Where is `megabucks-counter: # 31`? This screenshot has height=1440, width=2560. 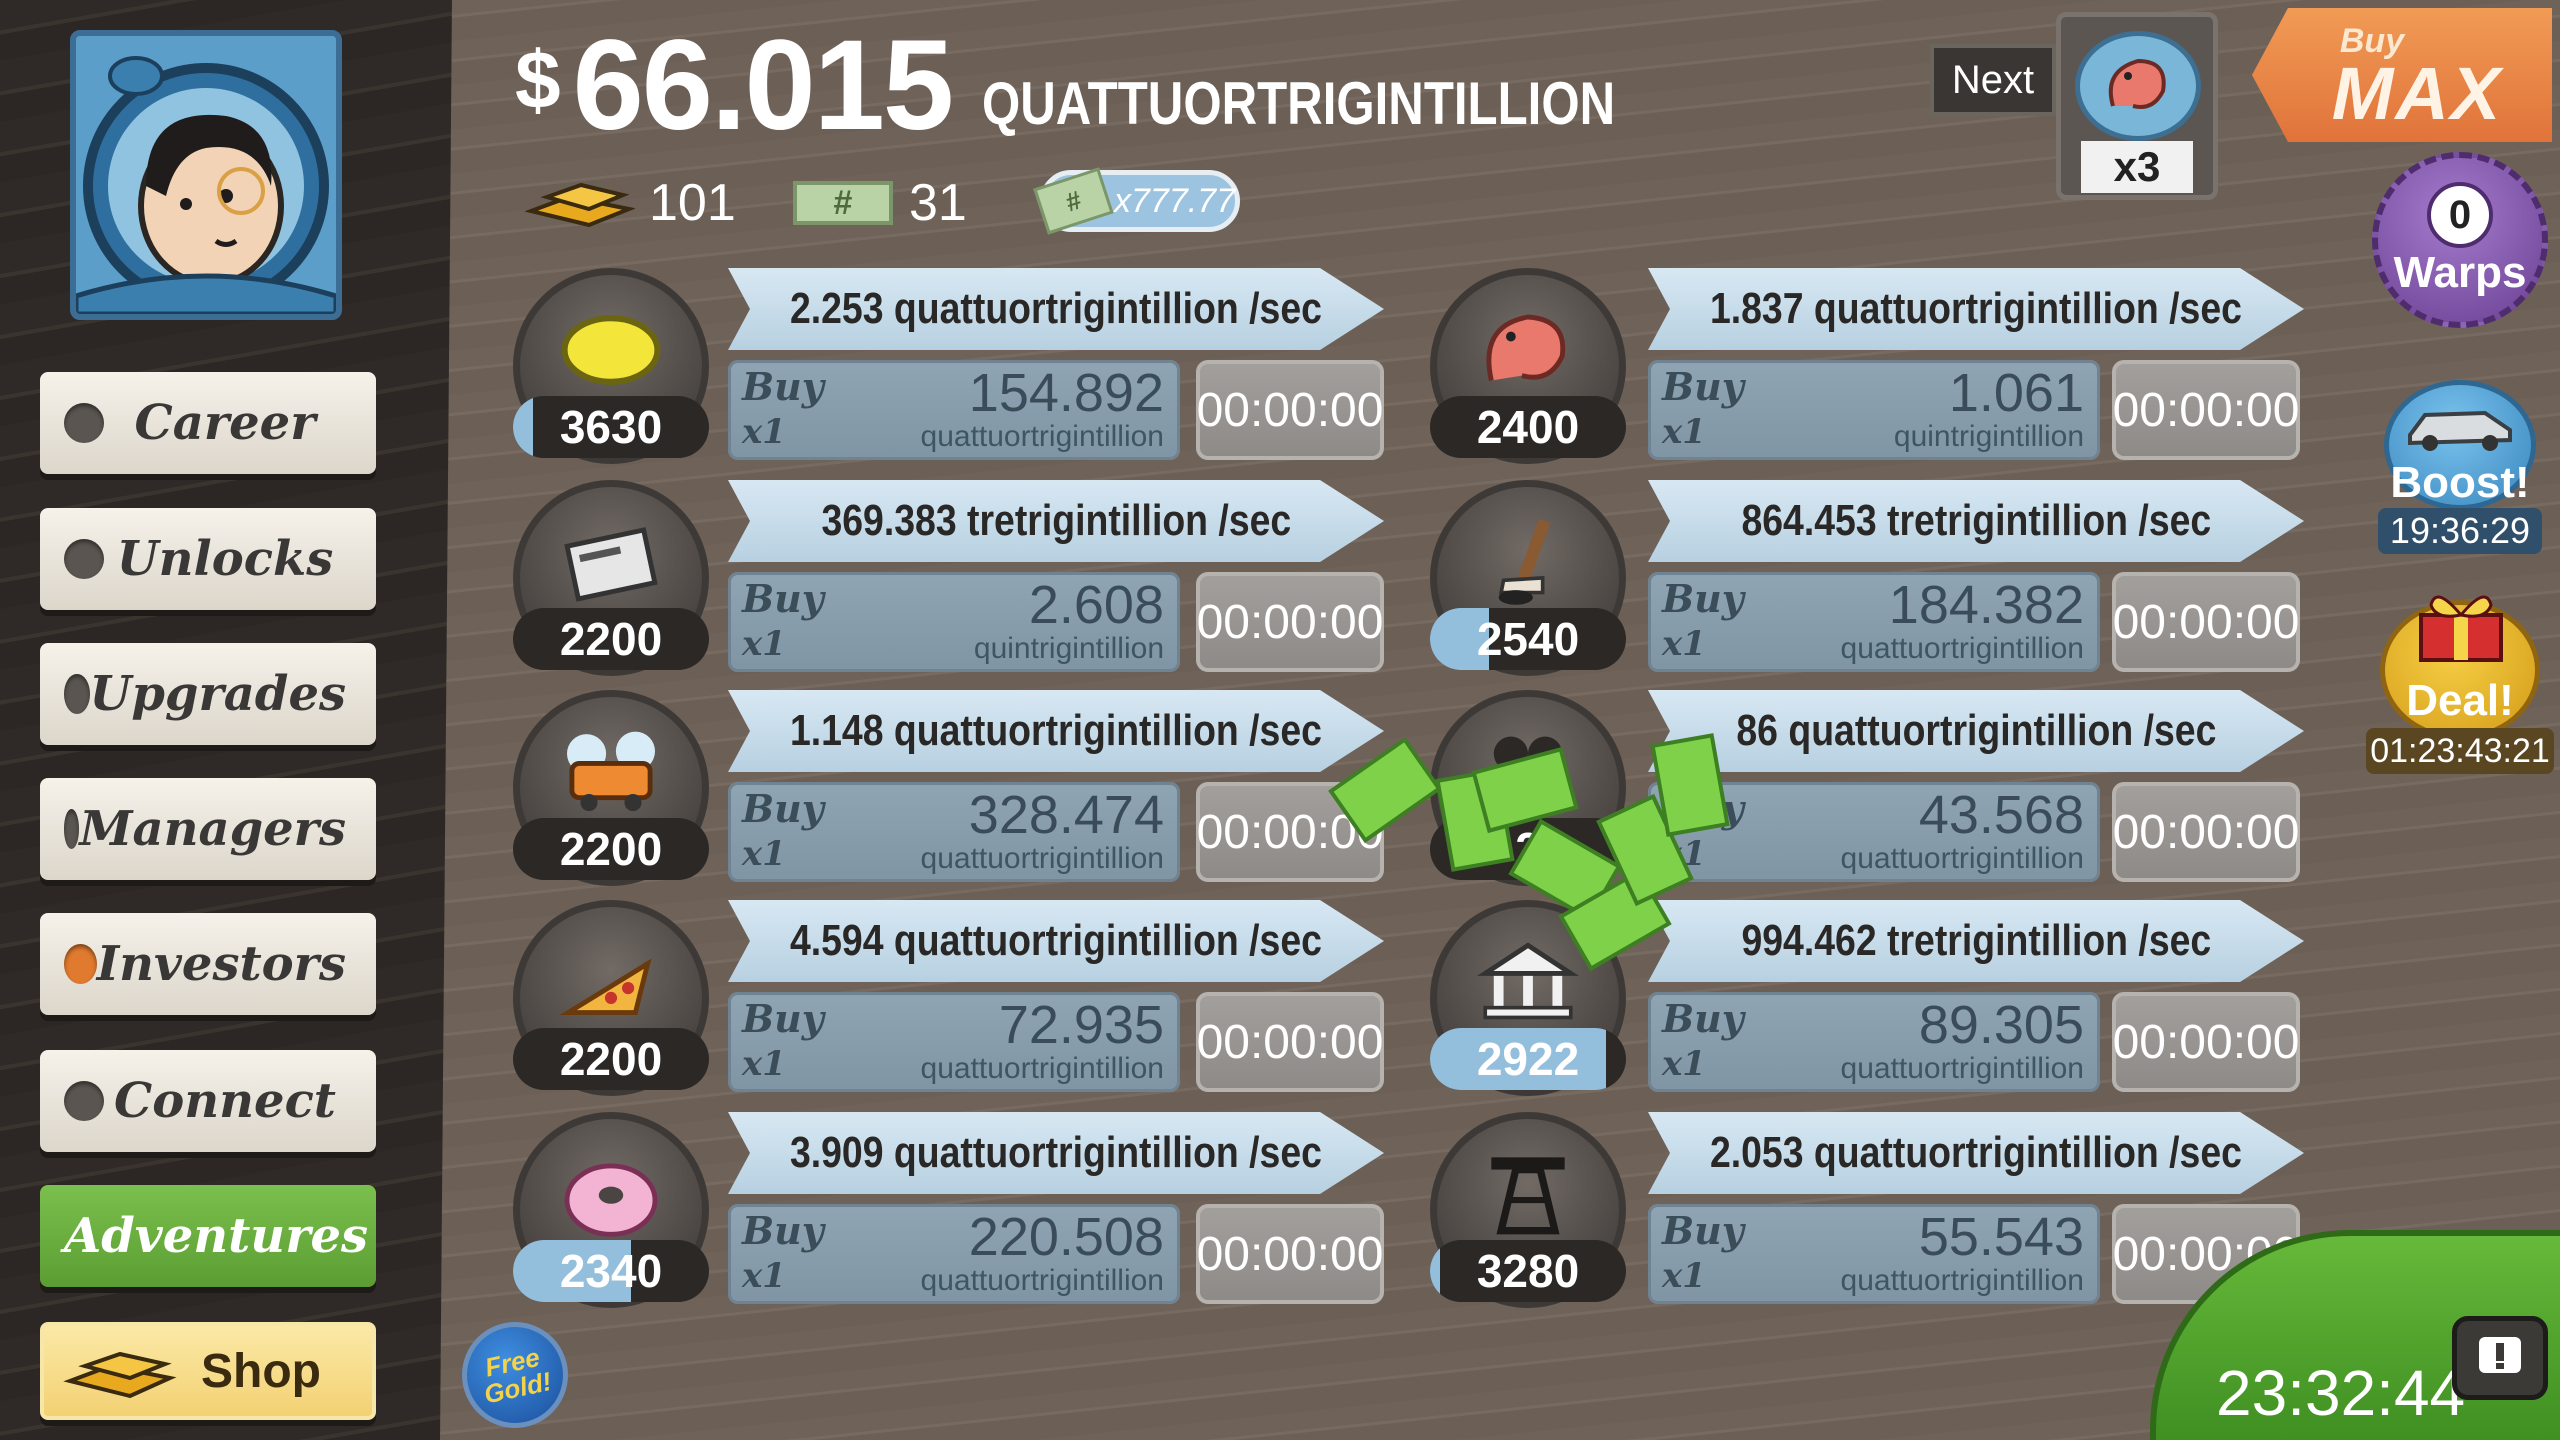 megabucks-counter: # 31 is located at coordinates (880, 203).